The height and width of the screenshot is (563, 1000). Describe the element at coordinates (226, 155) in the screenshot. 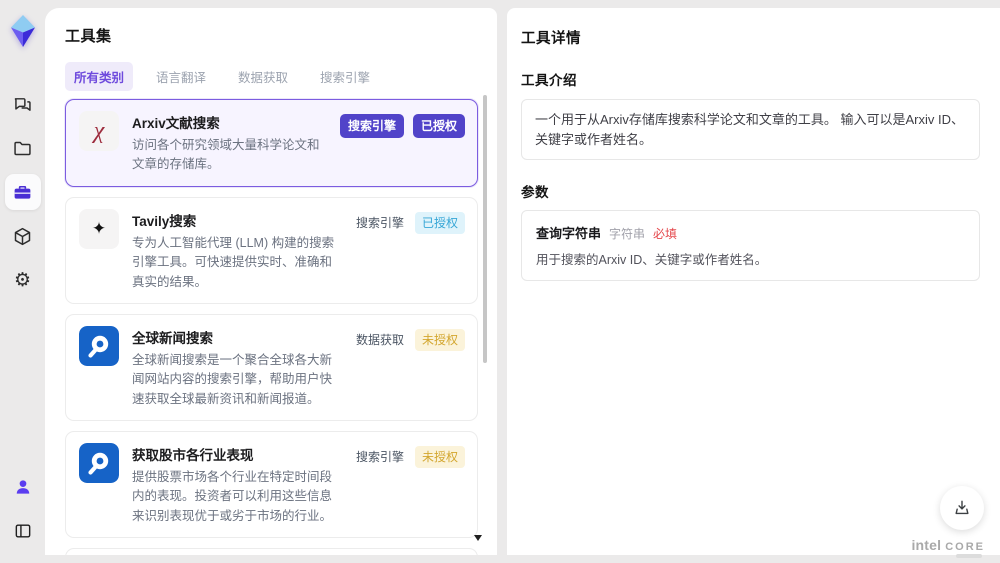

I see `tool-description: 访问各个研究领域大量科学论文和文章的存储库。` at that location.